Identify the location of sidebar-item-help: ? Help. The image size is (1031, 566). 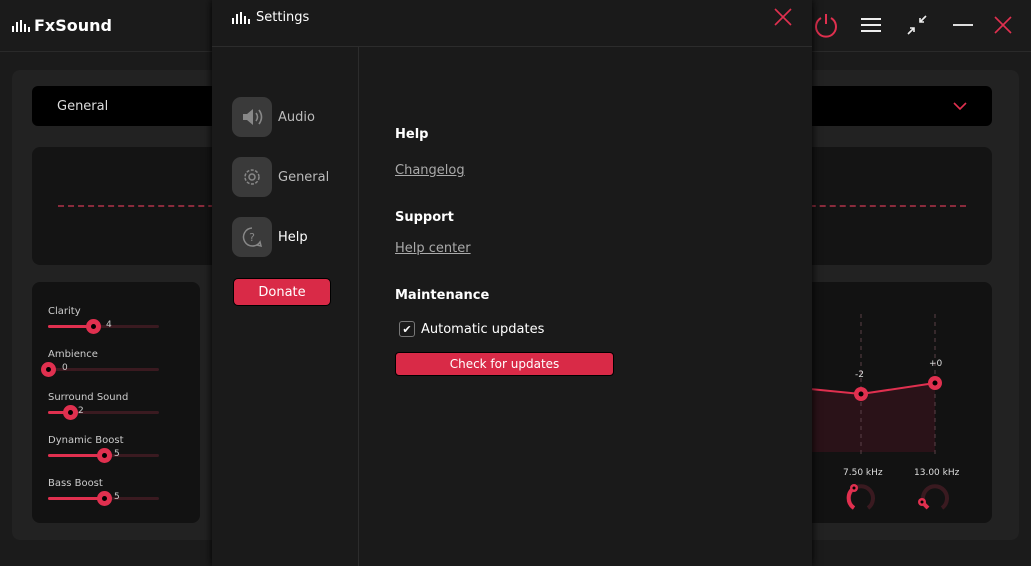
(270, 237).